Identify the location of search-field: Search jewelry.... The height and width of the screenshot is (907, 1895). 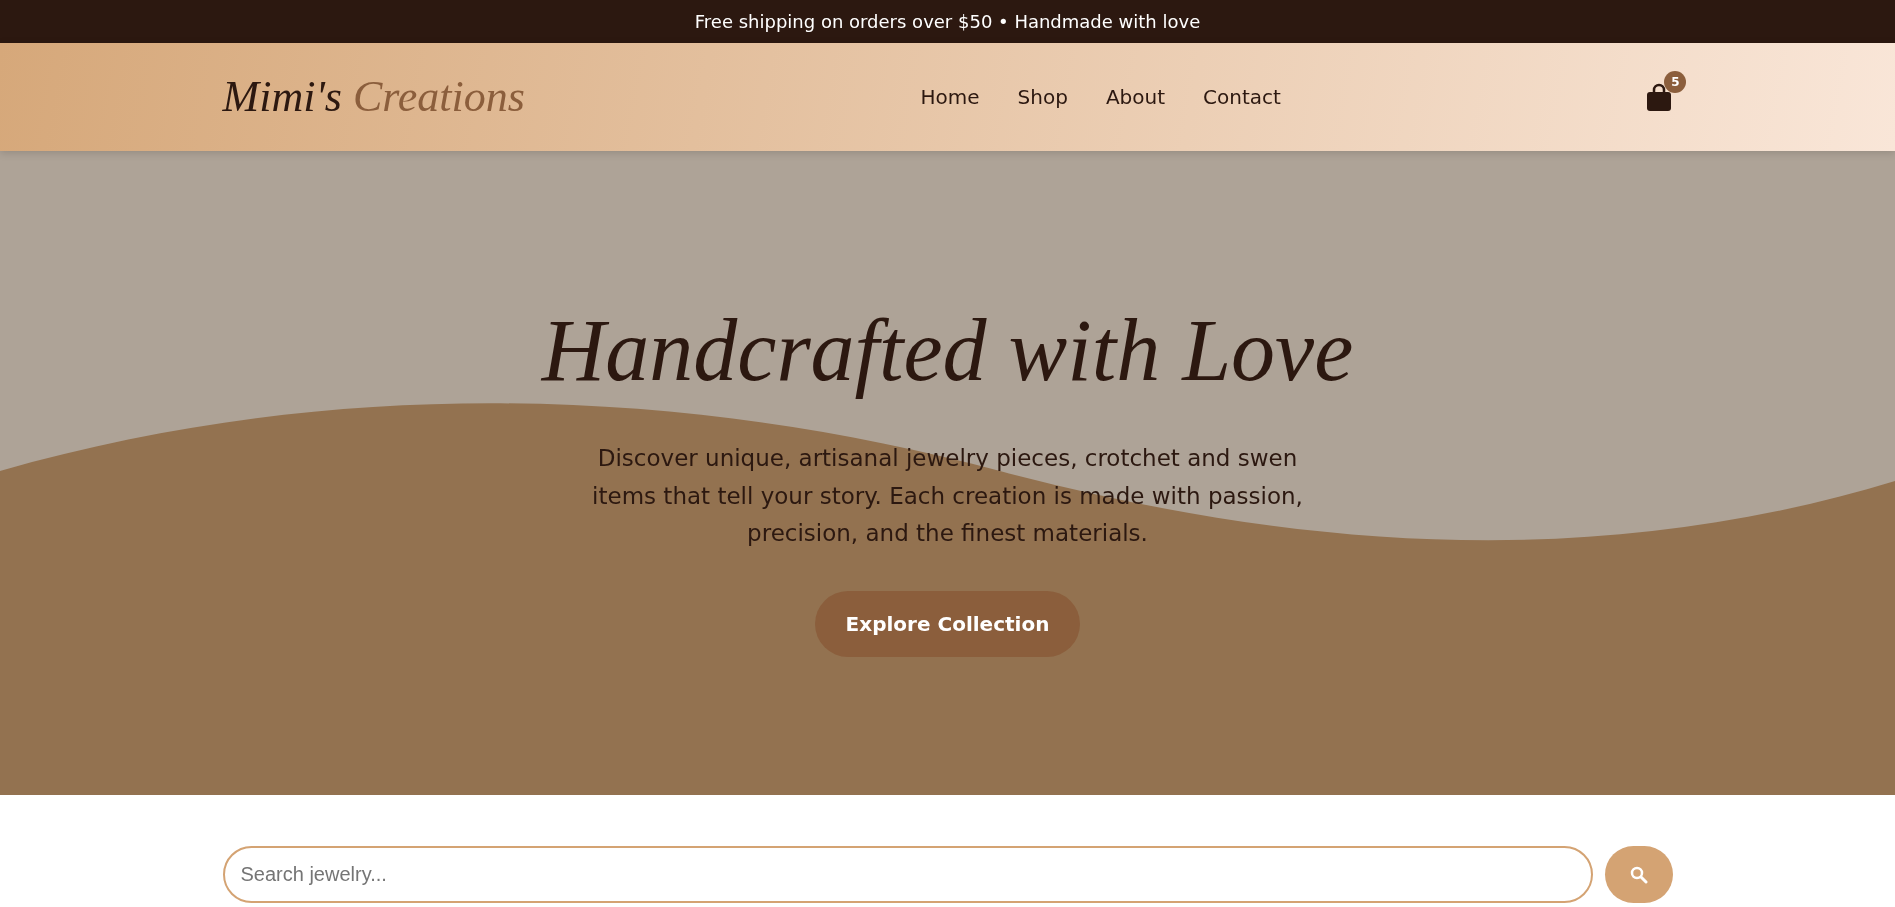
(907, 874).